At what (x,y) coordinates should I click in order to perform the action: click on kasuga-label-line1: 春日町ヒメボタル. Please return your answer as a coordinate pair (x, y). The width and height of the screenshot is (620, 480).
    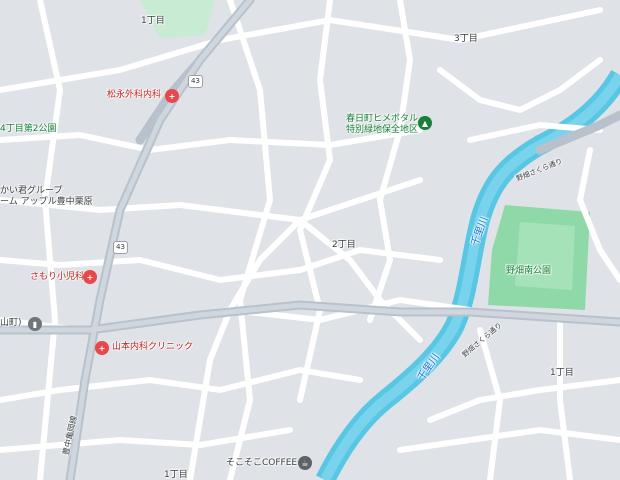
    Looking at the image, I should click on (382, 119).